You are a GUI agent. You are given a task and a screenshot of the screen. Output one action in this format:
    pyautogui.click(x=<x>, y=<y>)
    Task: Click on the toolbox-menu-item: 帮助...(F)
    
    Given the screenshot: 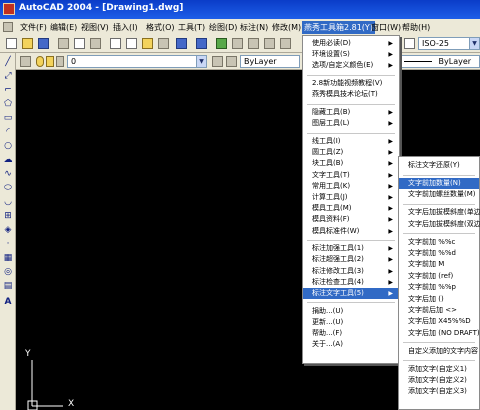 What is the action you would take?
    pyautogui.click(x=351, y=333)
    